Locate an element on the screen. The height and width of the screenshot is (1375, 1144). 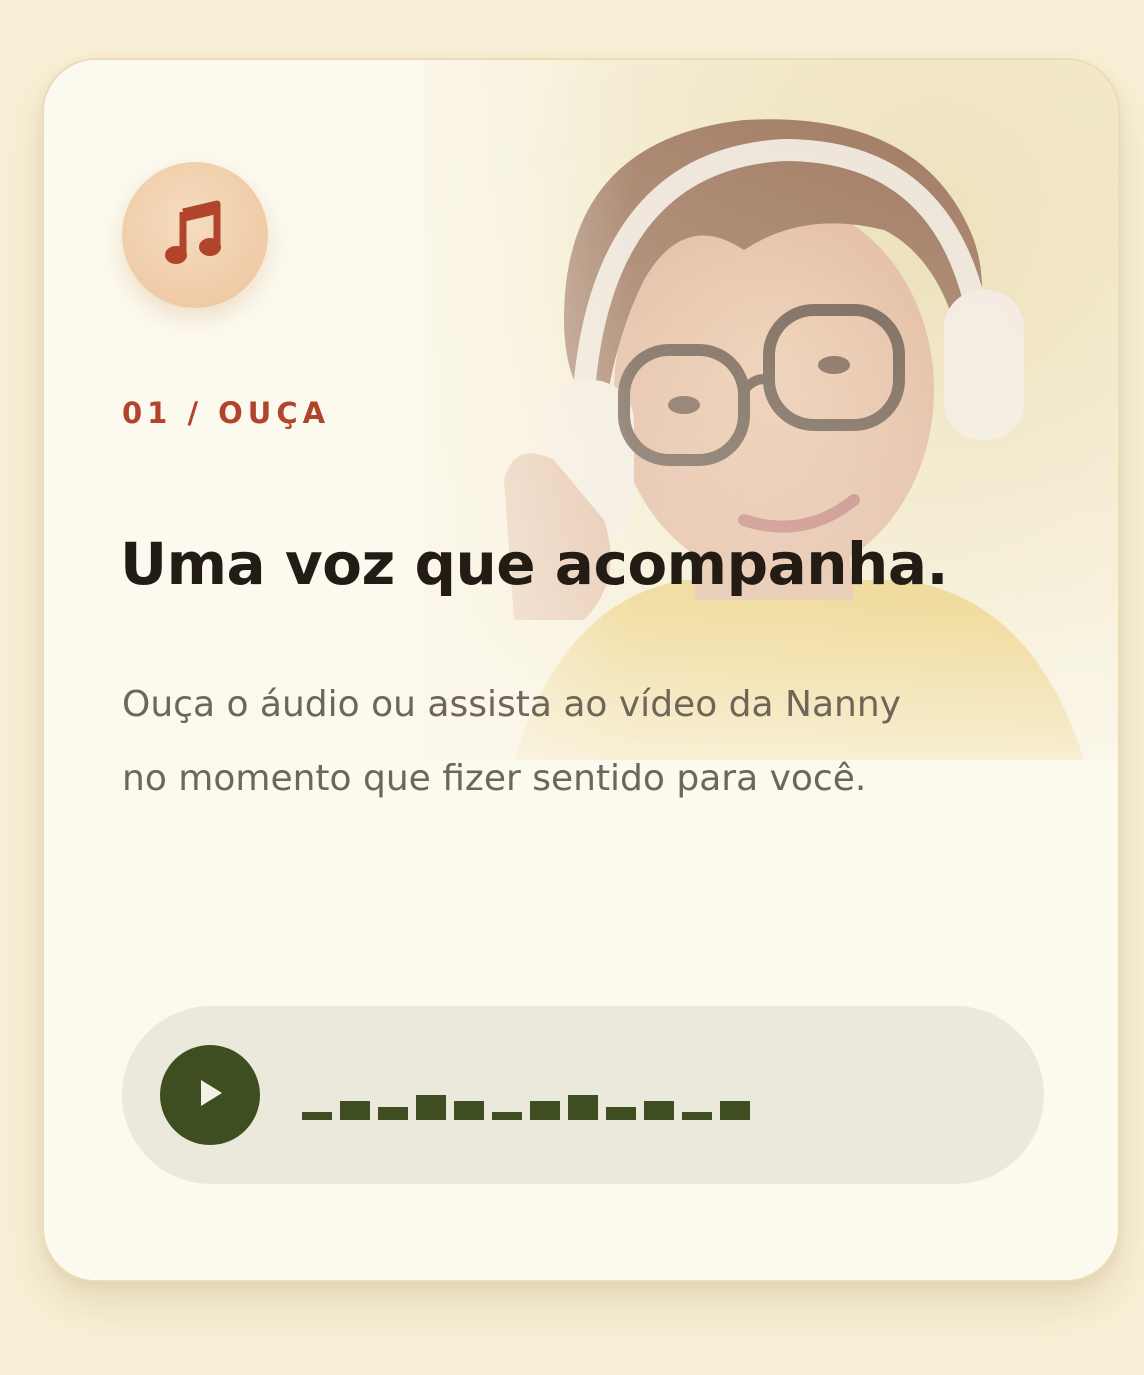
play-icon is located at coordinates (210, 1095).